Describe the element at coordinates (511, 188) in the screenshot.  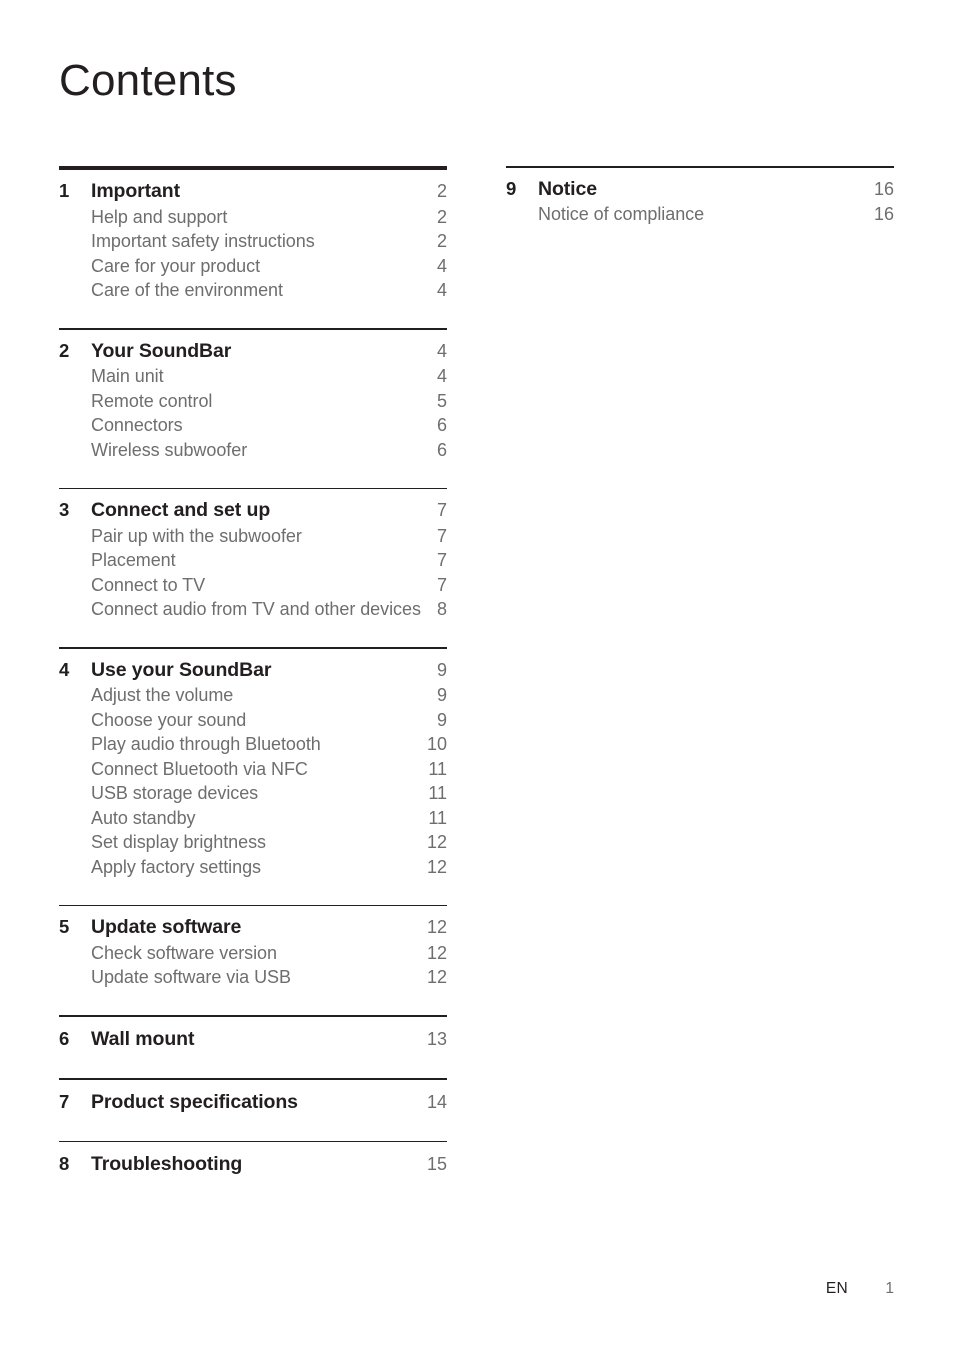
I see `chapter-number: 9` at that location.